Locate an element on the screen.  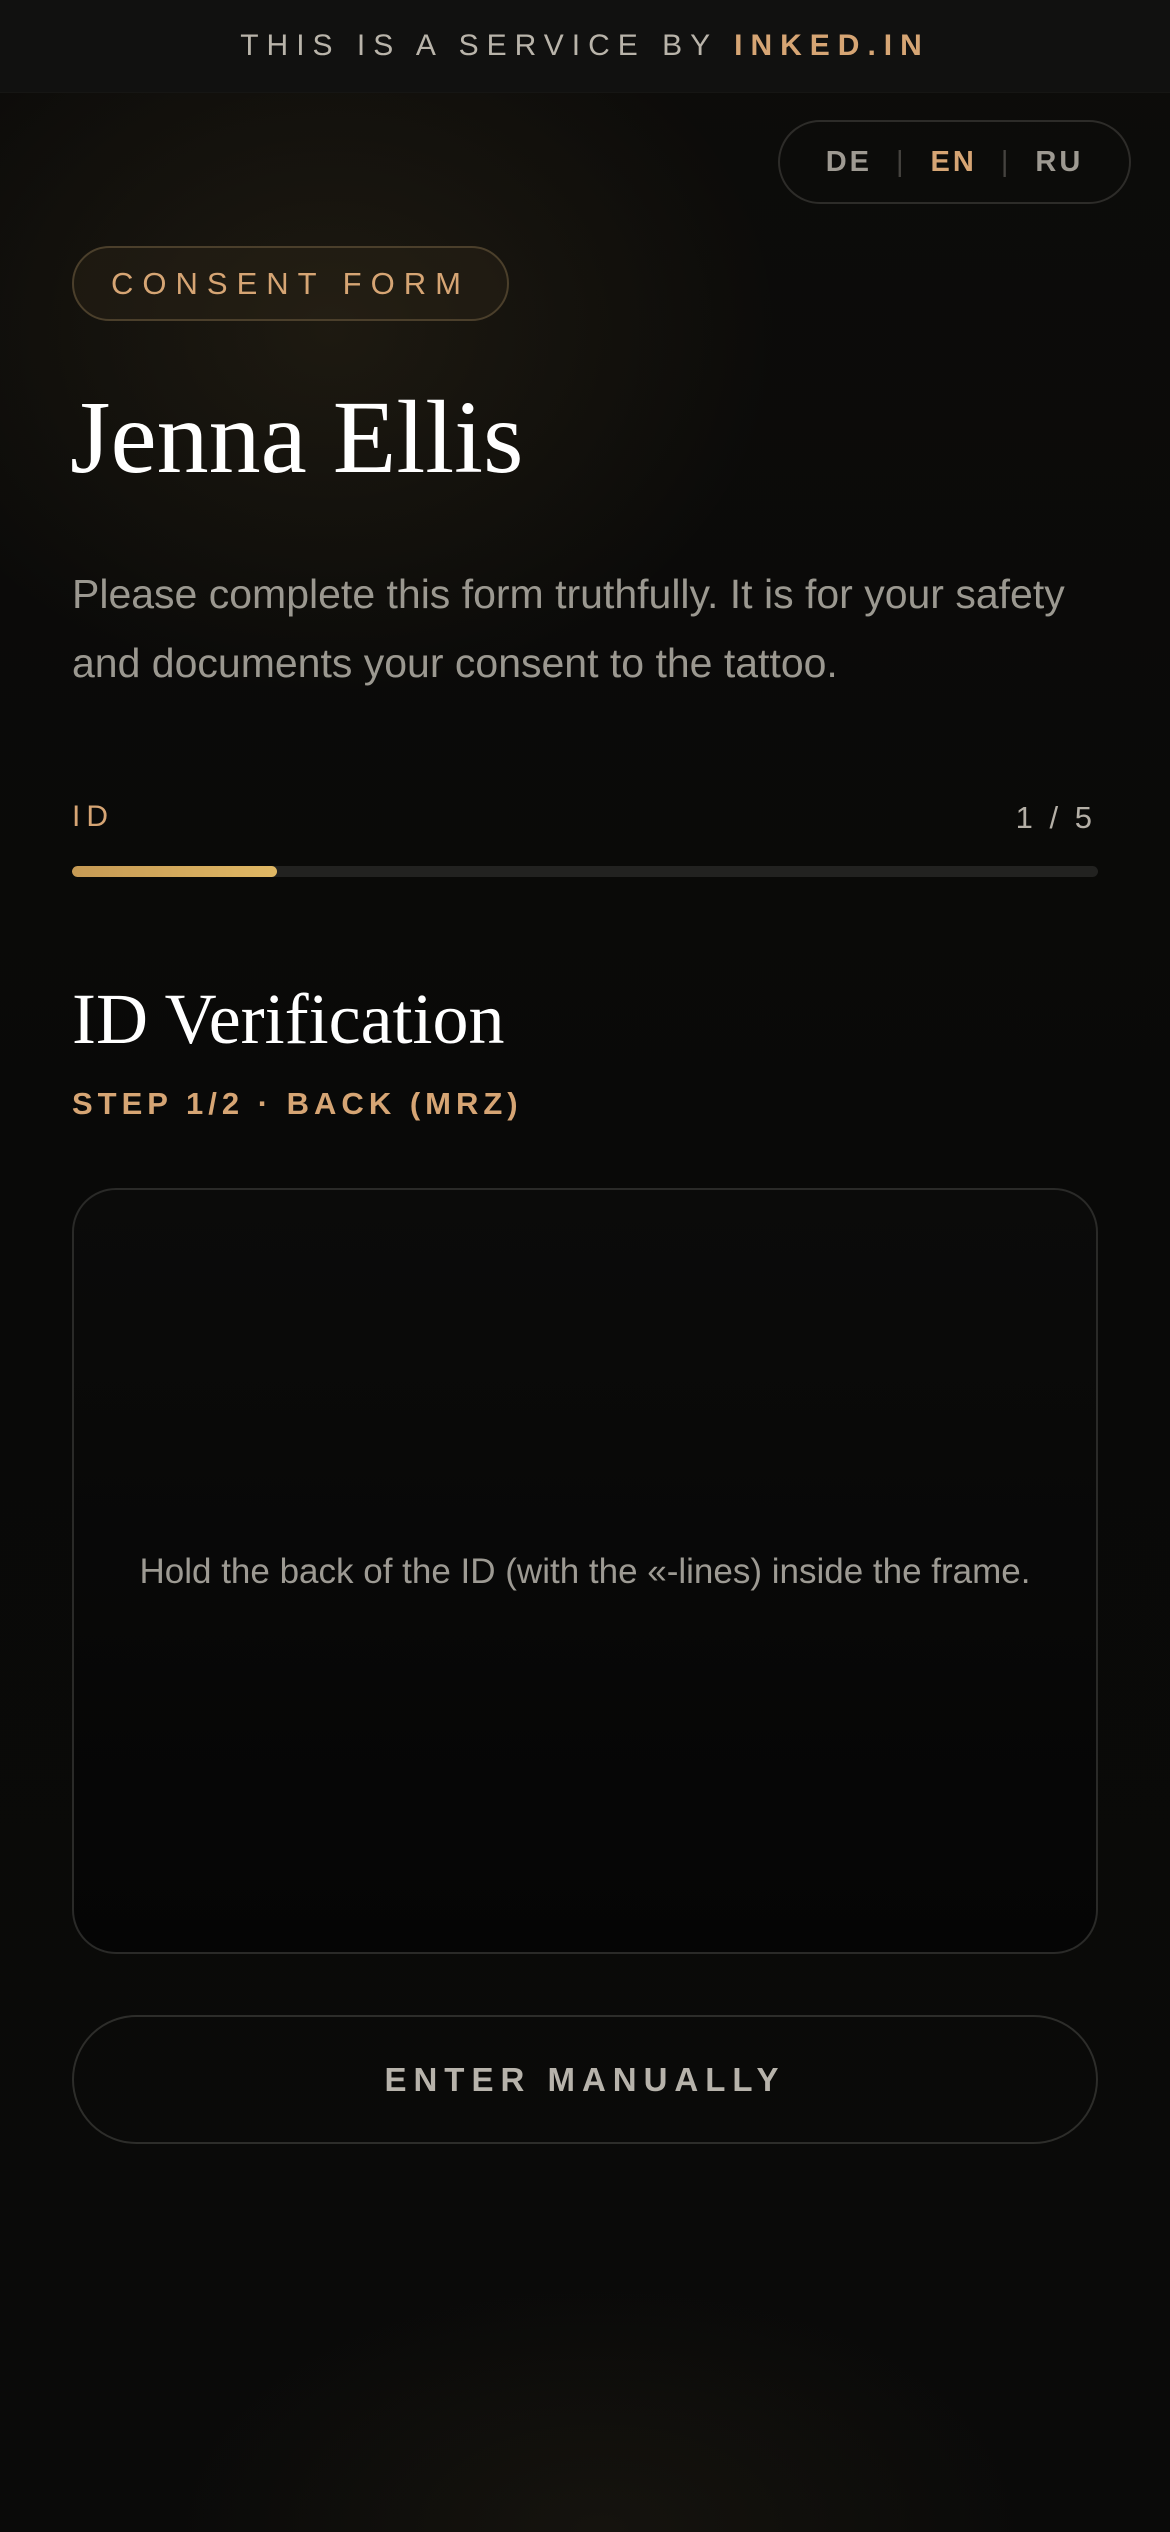
lang-option-en: EN is located at coordinates (954, 162).